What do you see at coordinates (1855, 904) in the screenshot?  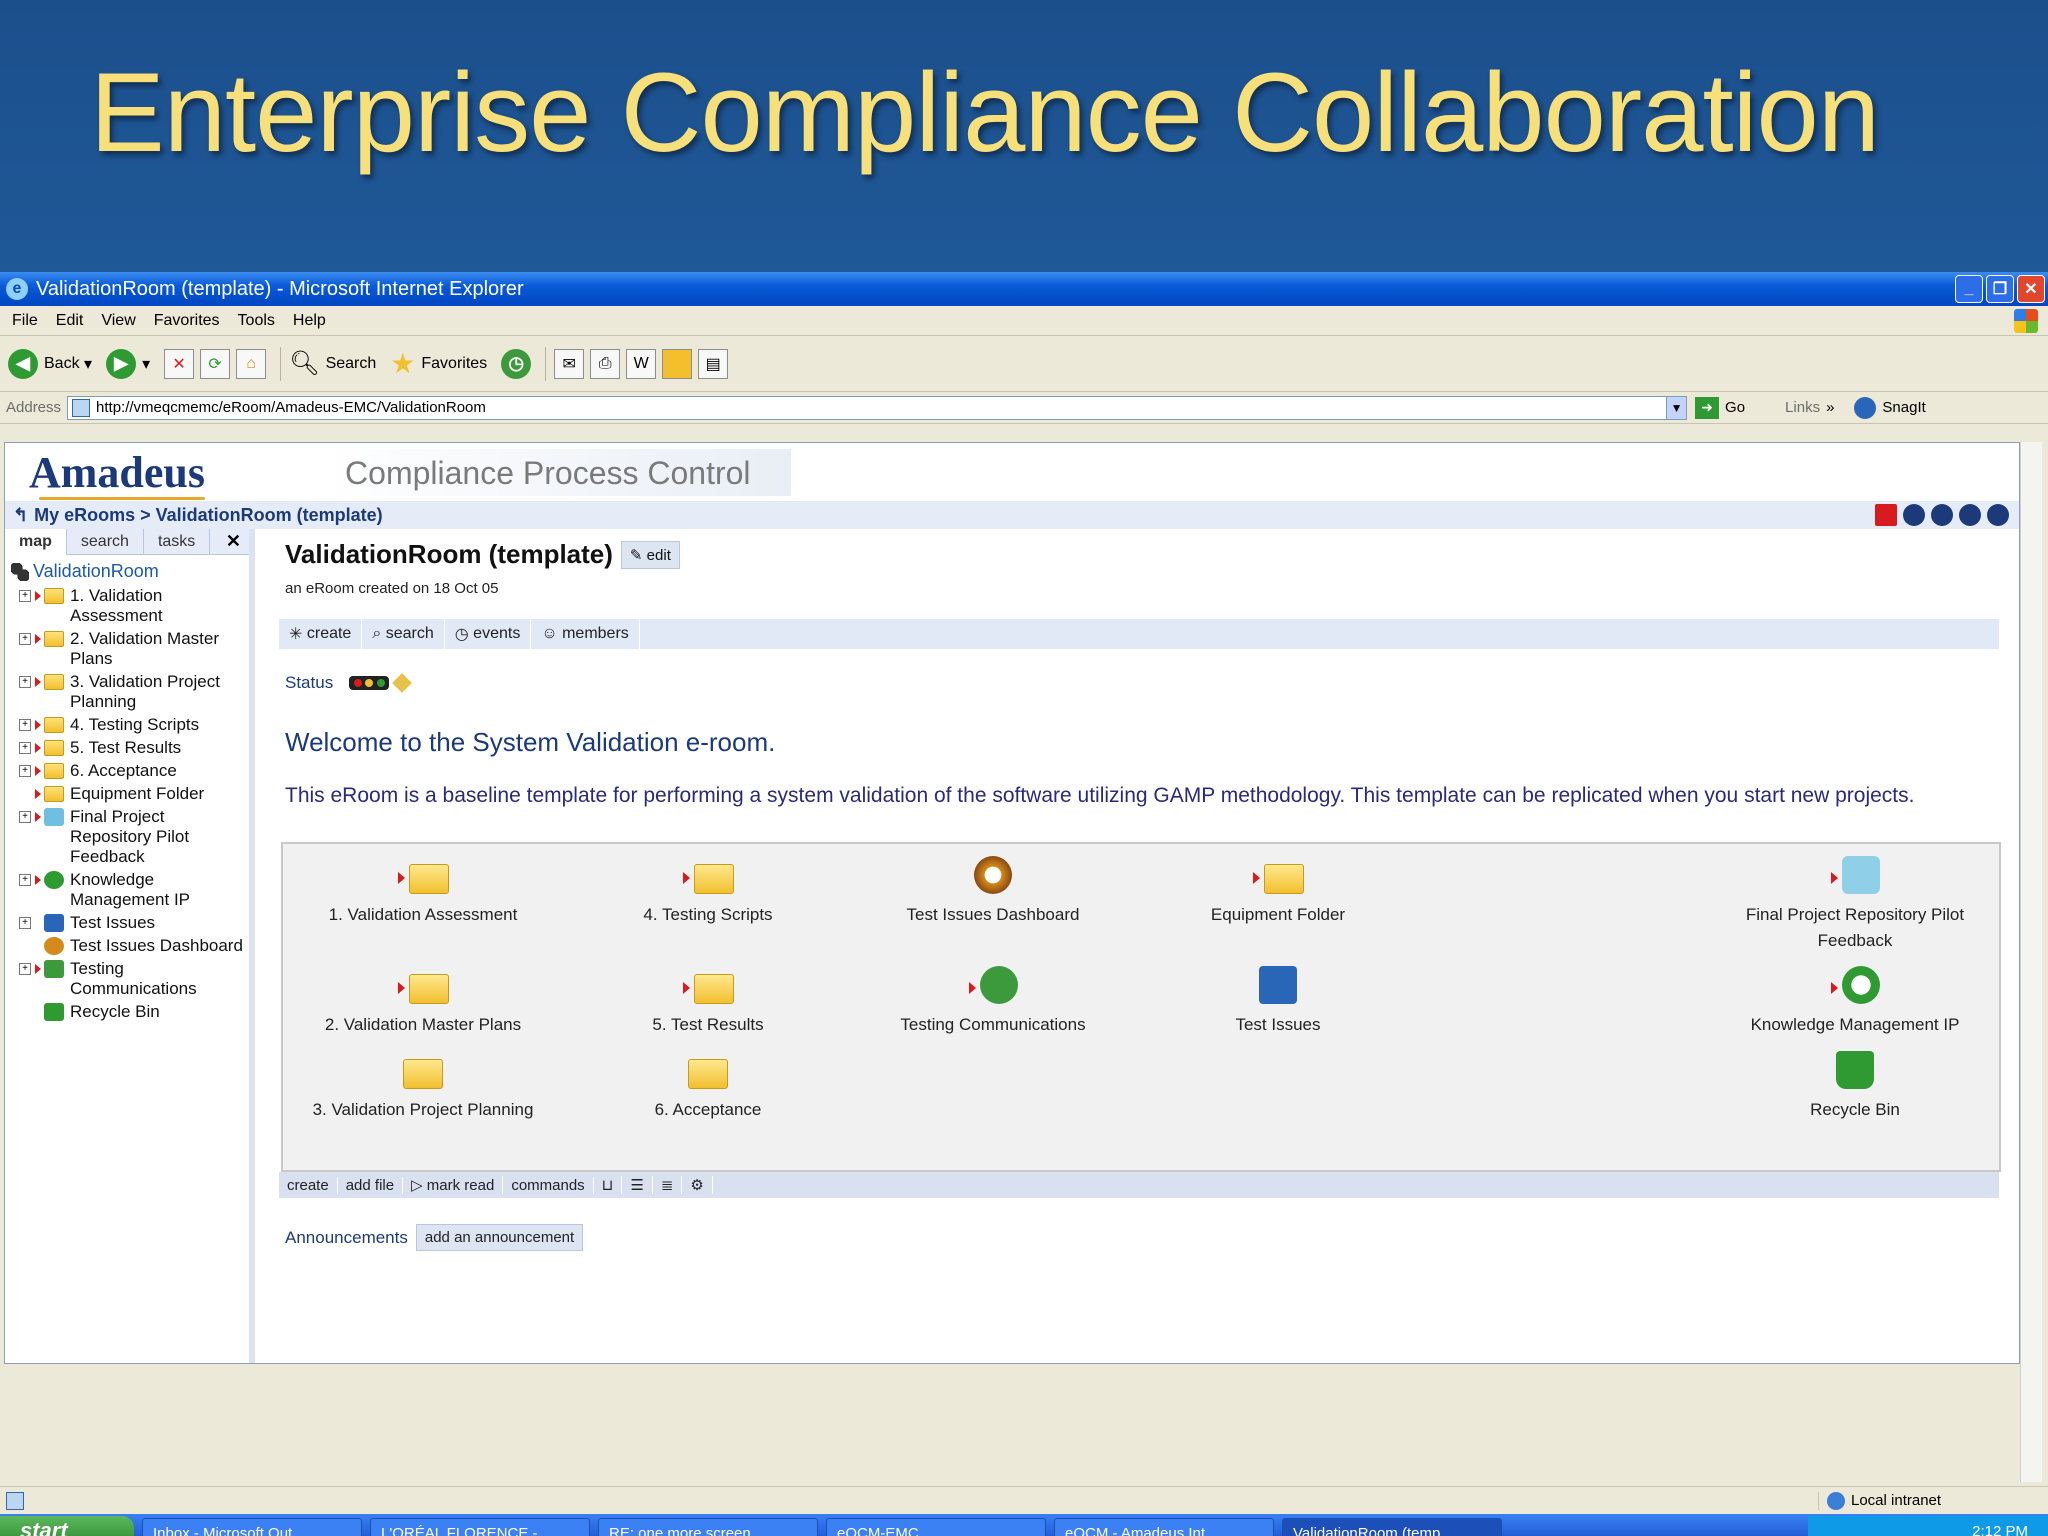 I see `grid-item: Final Project Repository Pilot Feedback` at bounding box center [1855, 904].